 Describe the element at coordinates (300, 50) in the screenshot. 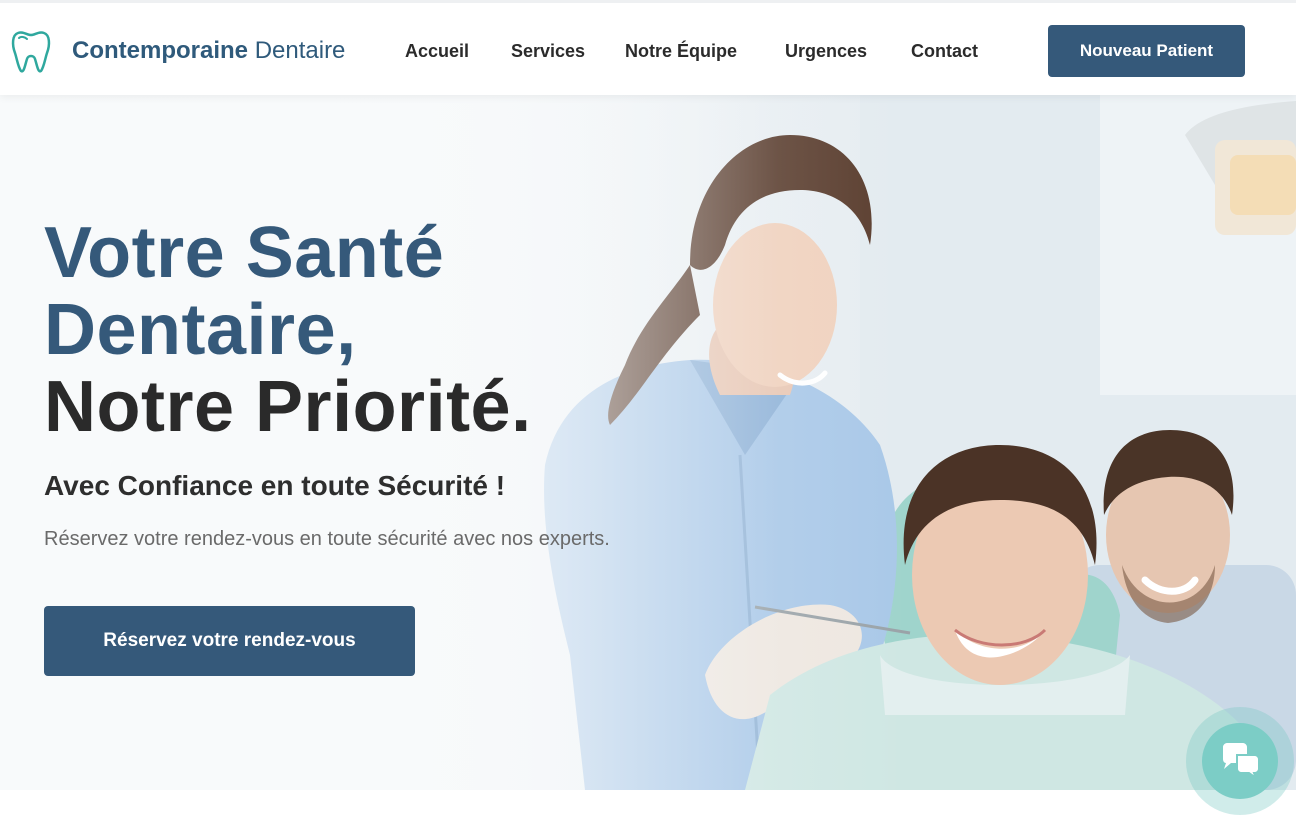

I see `brand-name-light: Dentaire` at that location.